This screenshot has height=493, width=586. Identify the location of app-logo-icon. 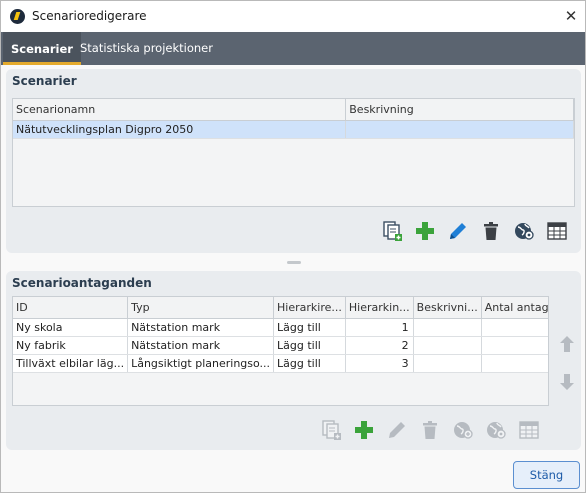
(17, 16).